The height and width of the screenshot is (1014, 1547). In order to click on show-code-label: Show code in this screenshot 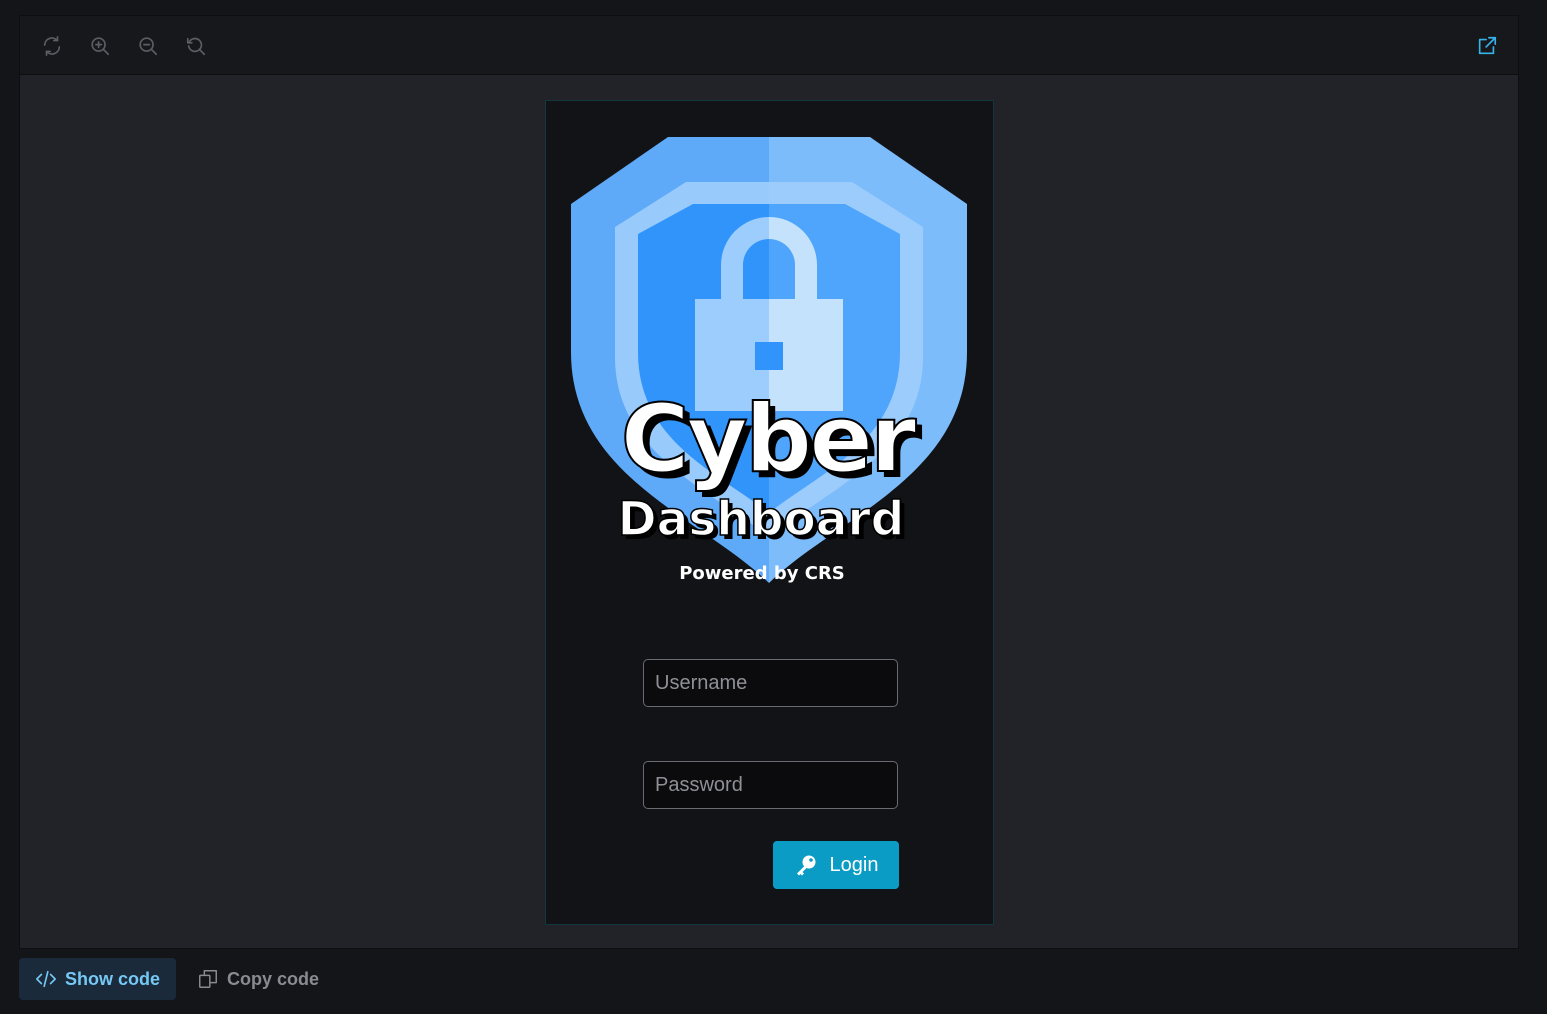, I will do `click(112, 978)`.